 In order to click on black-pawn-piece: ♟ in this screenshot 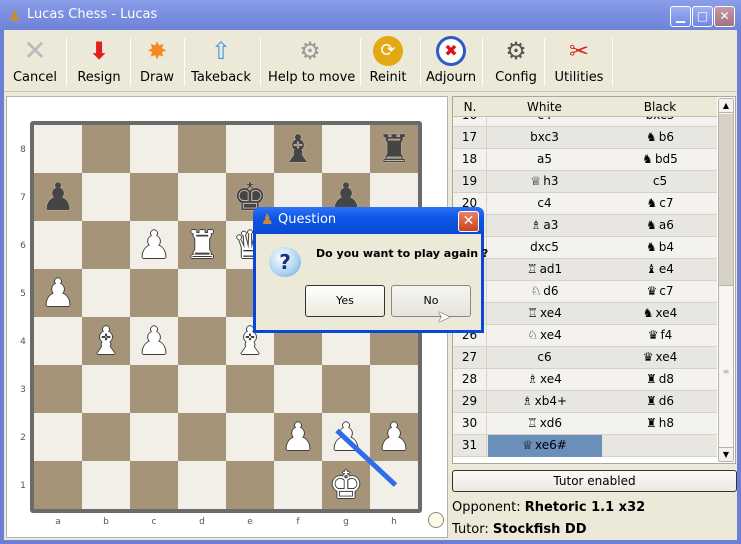, I will do `click(58, 197)`.